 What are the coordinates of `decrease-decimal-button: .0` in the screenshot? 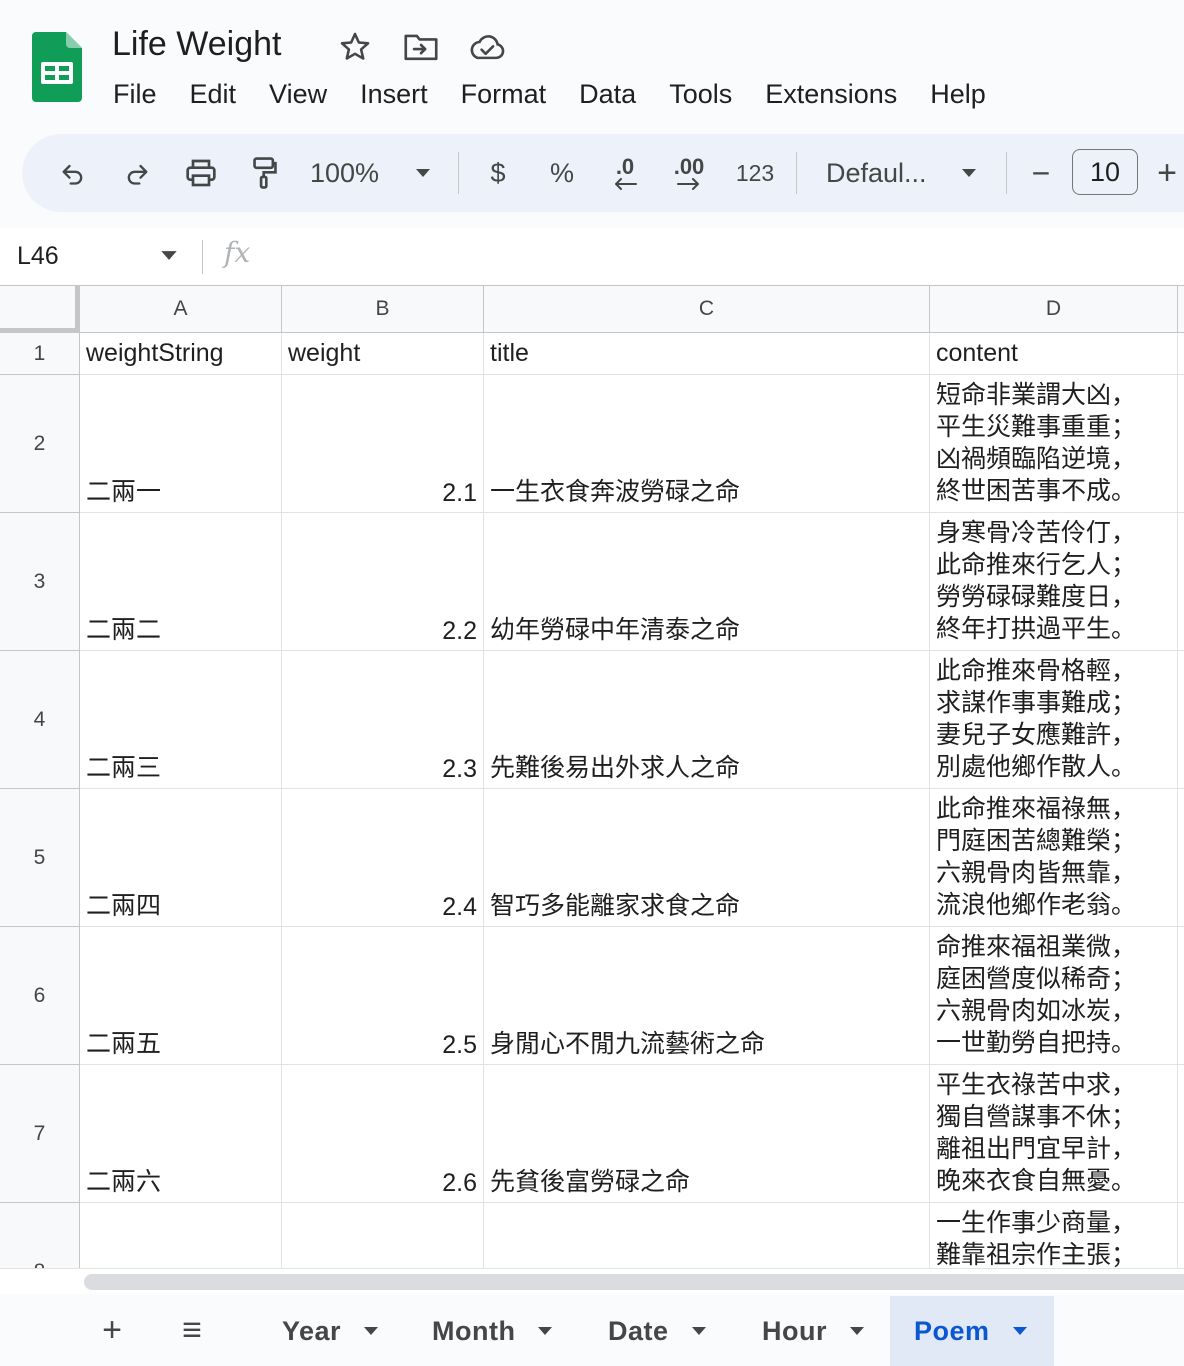 It's located at (625, 173).